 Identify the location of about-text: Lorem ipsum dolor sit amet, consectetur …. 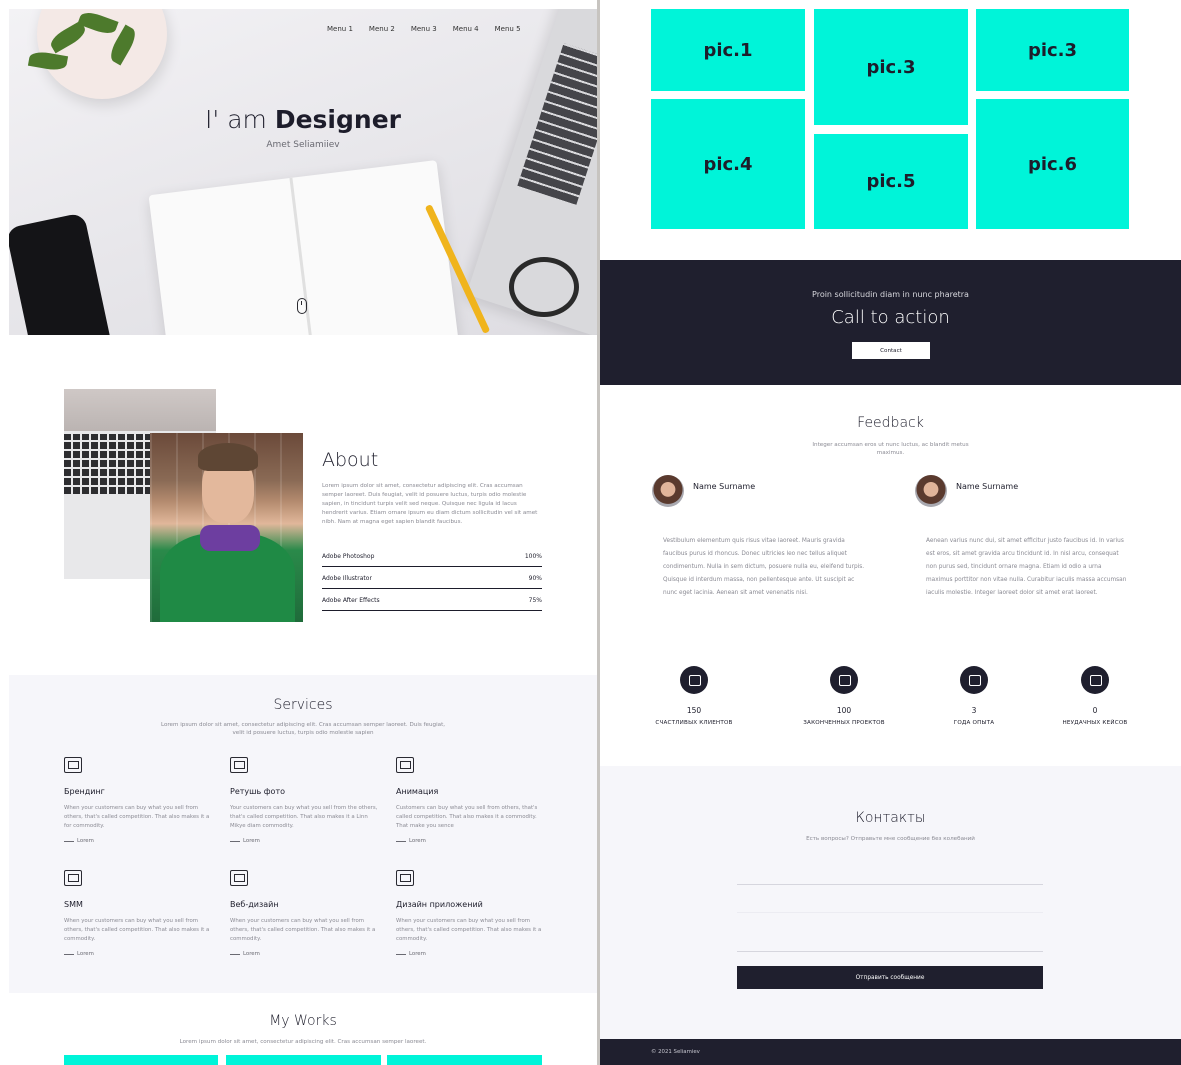
(430, 504).